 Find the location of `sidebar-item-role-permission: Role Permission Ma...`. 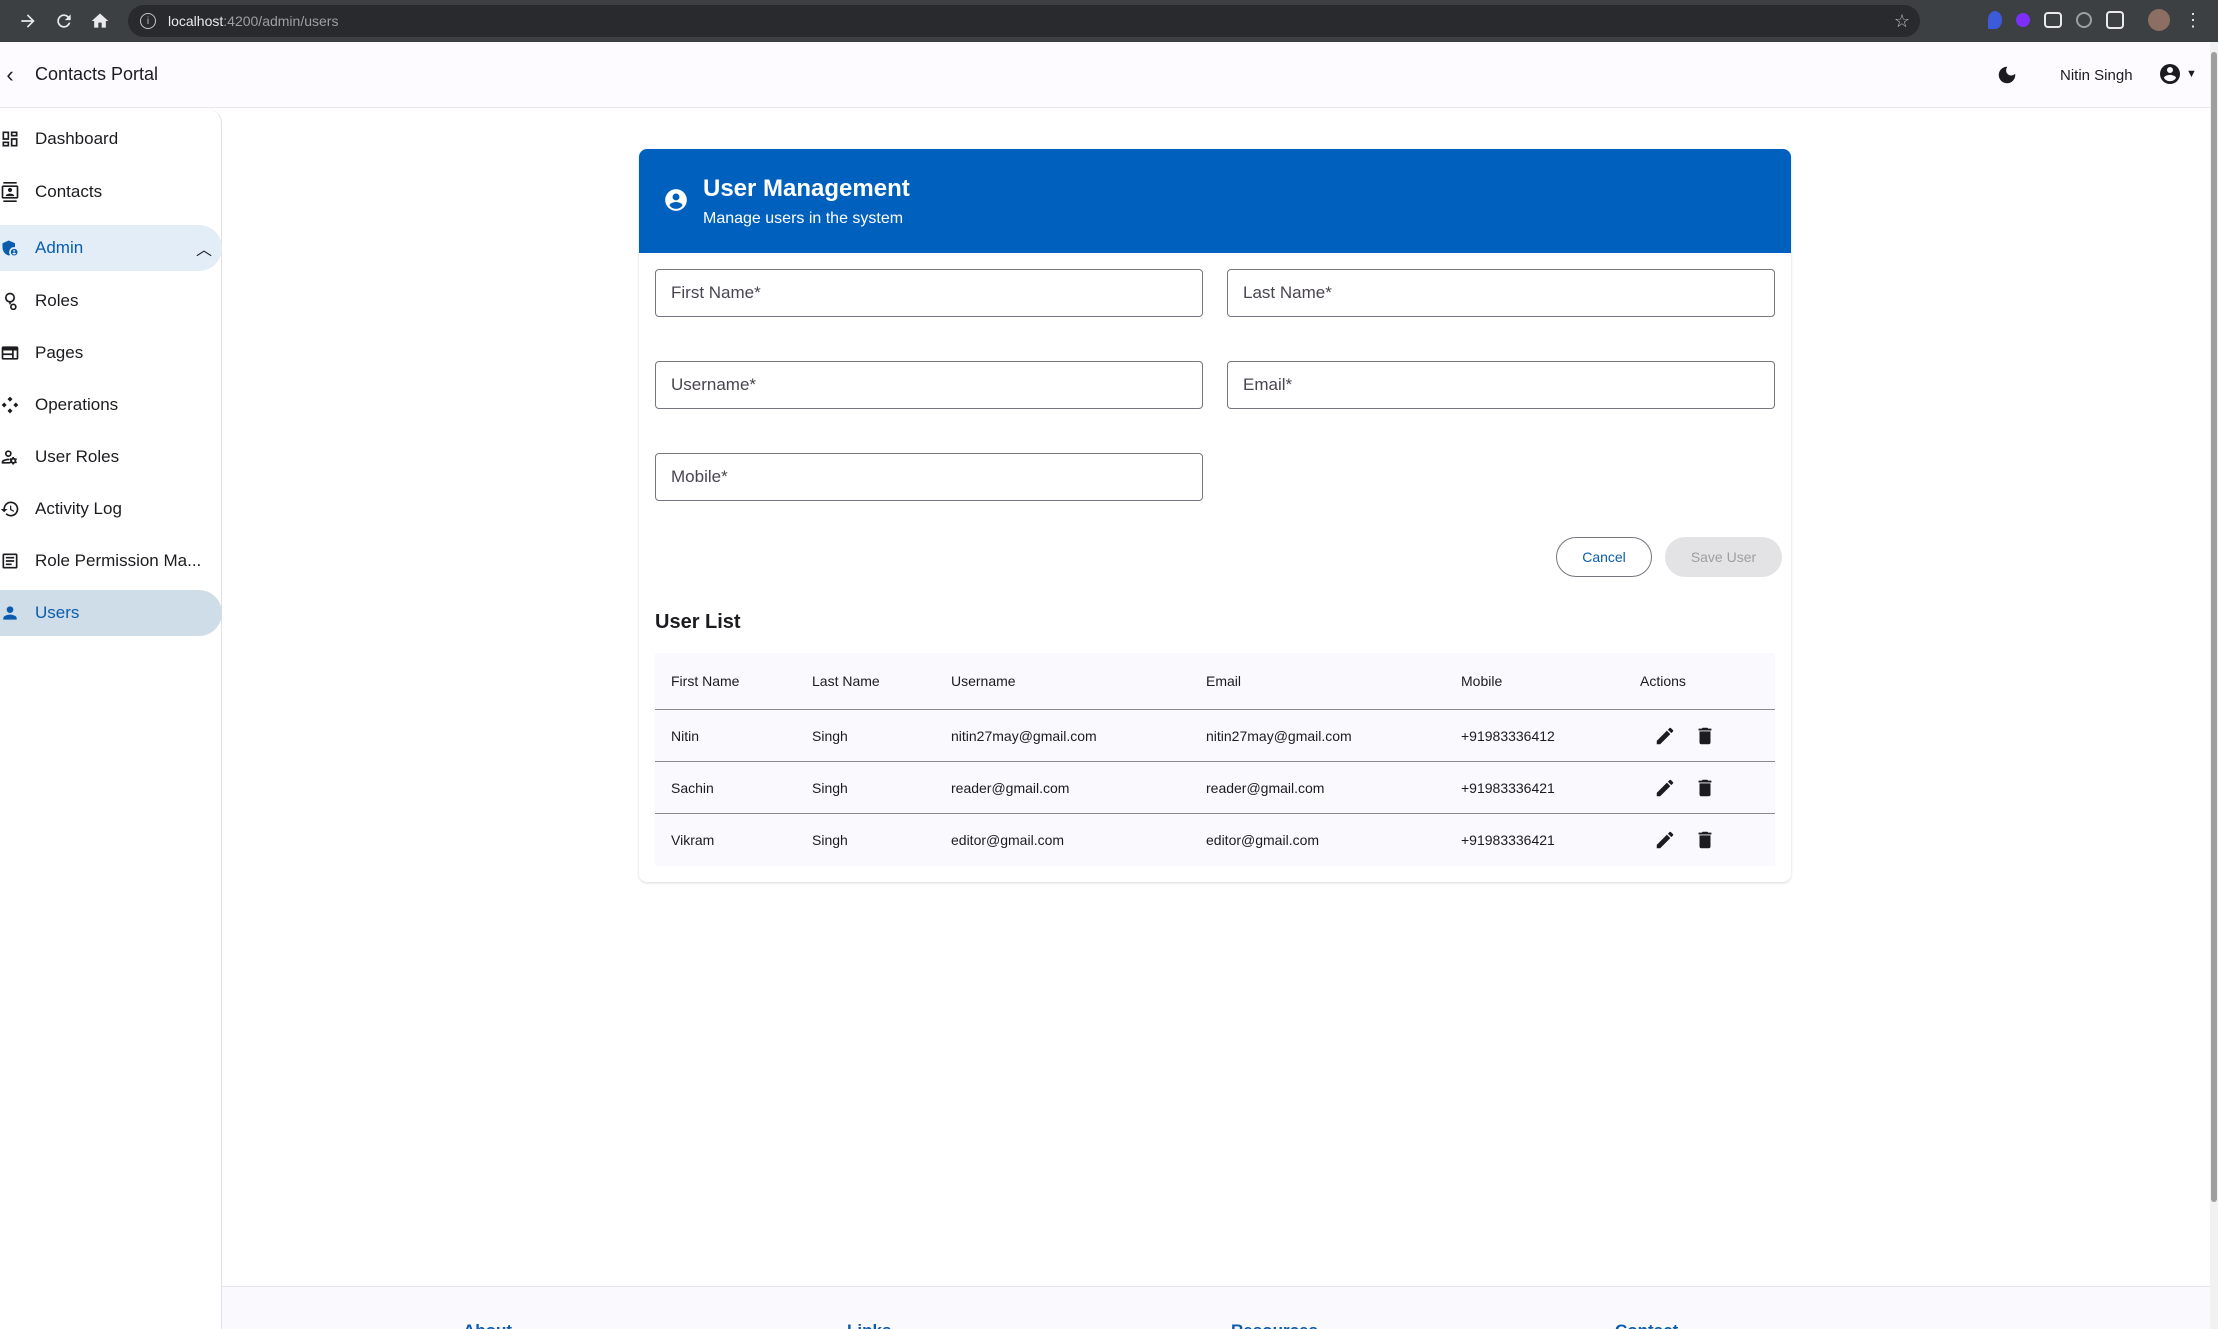

sidebar-item-role-permission: Role Permission Ma... is located at coordinates (111, 561).